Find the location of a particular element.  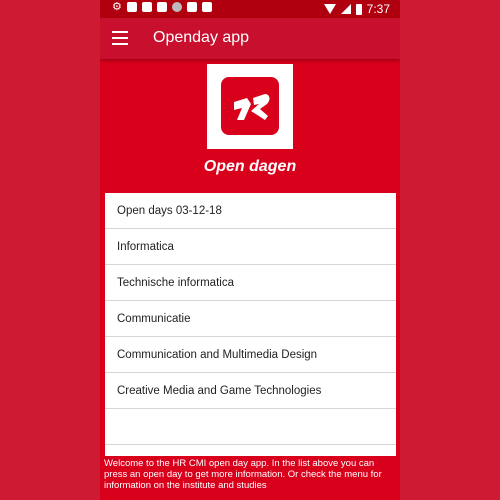

shield-check-icon is located at coordinates (131, 7).